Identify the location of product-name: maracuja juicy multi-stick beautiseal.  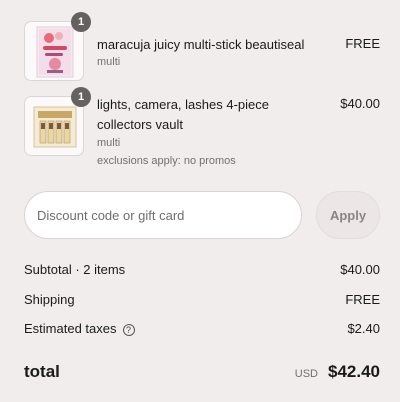
(201, 44).